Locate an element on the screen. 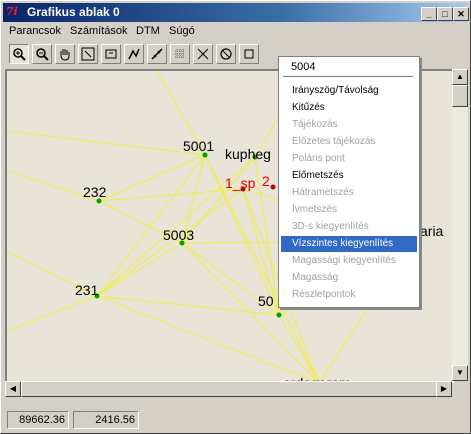  window-title: Grafikus ablak 0 is located at coordinates (73, 12).